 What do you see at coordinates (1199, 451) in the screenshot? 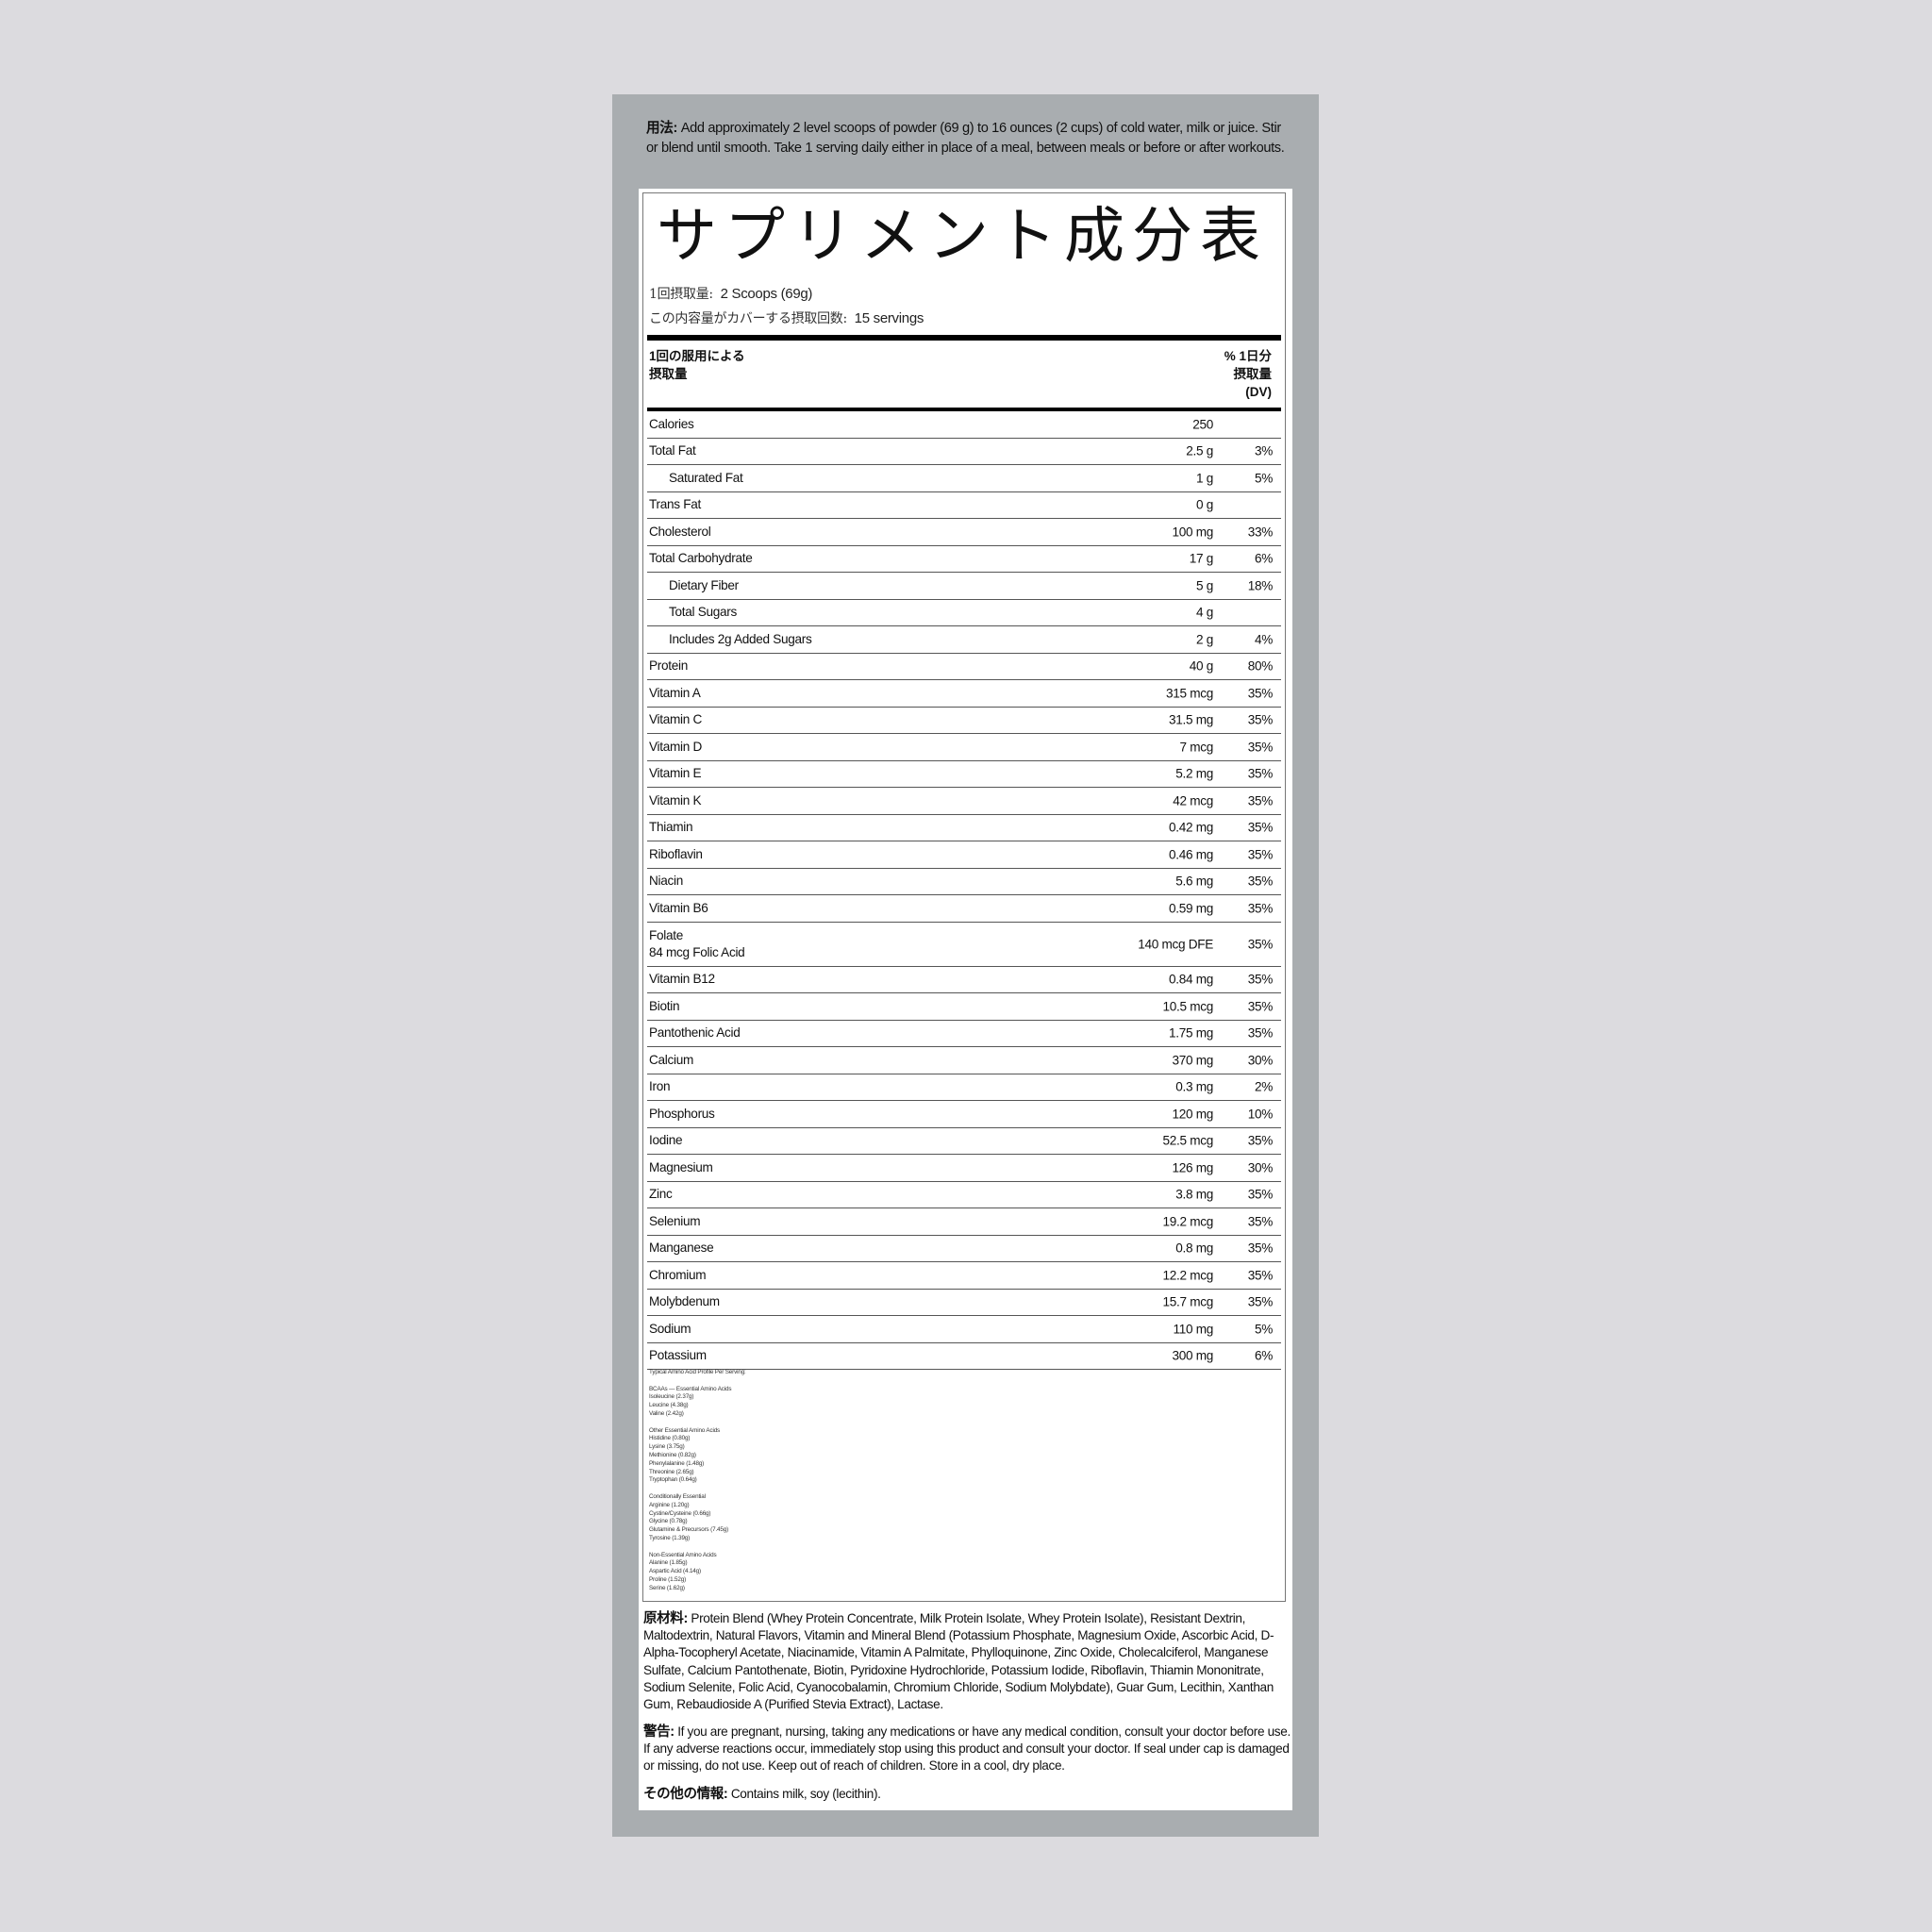
I see `nutrient-amount: 2.5 g` at bounding box center [1199, 451].